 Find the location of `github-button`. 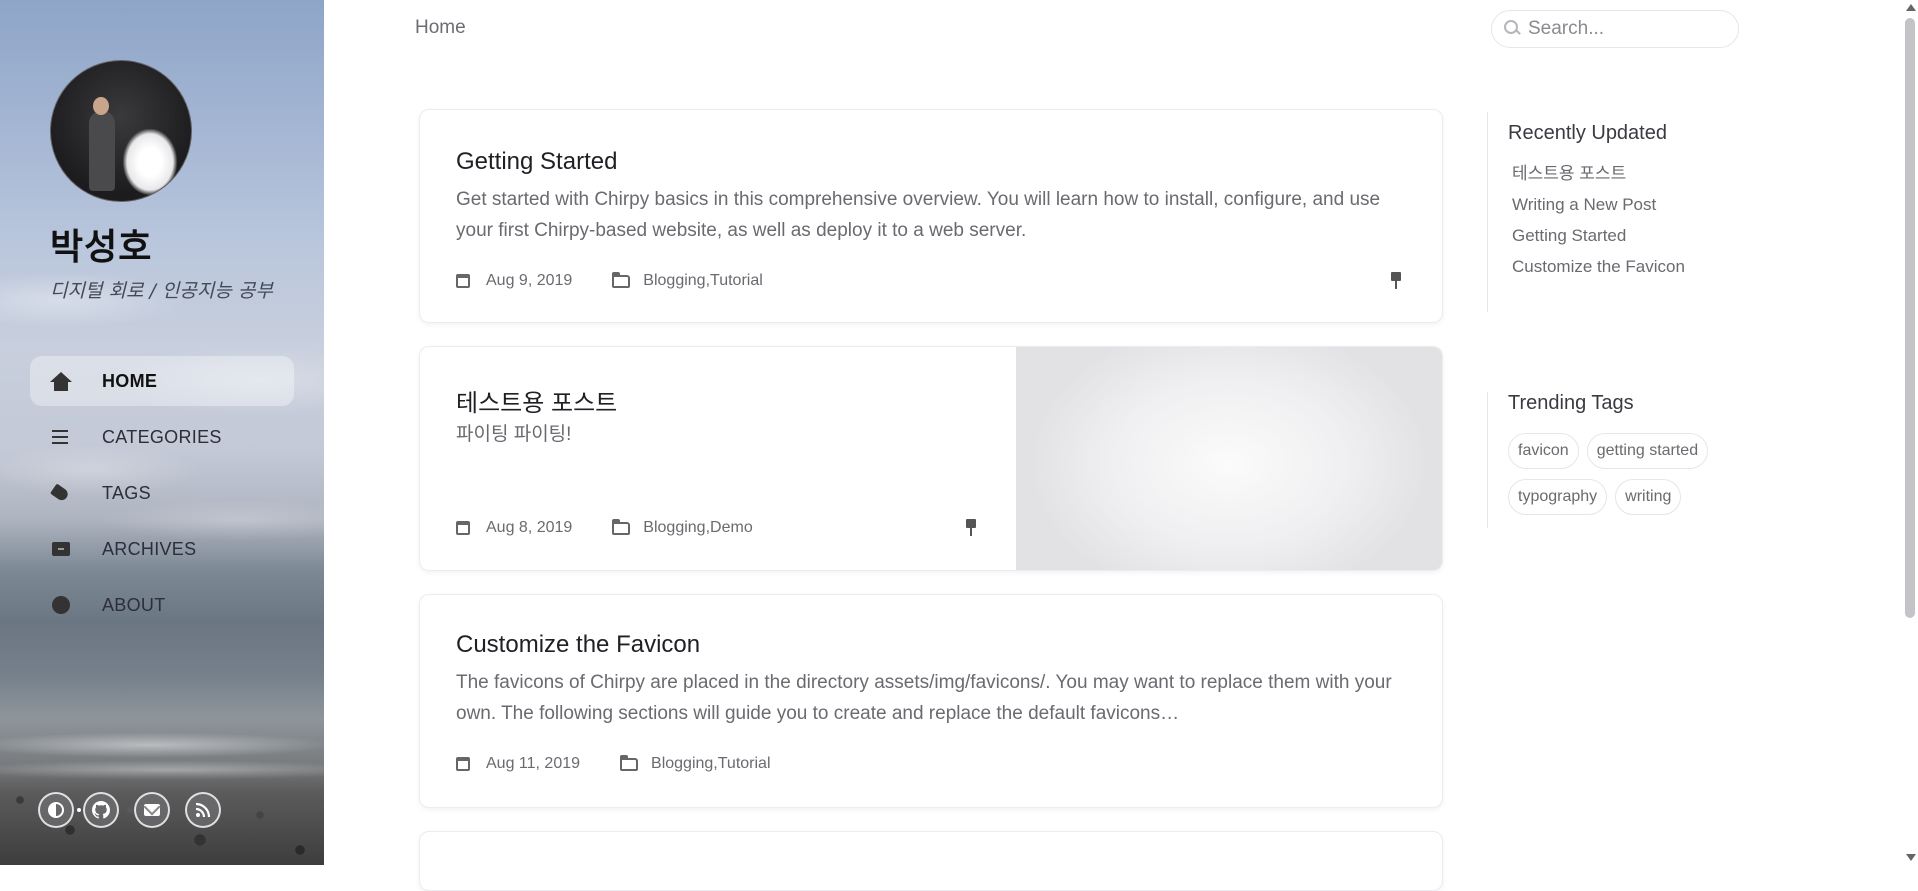

github-button is located at coordinates (101, 810).